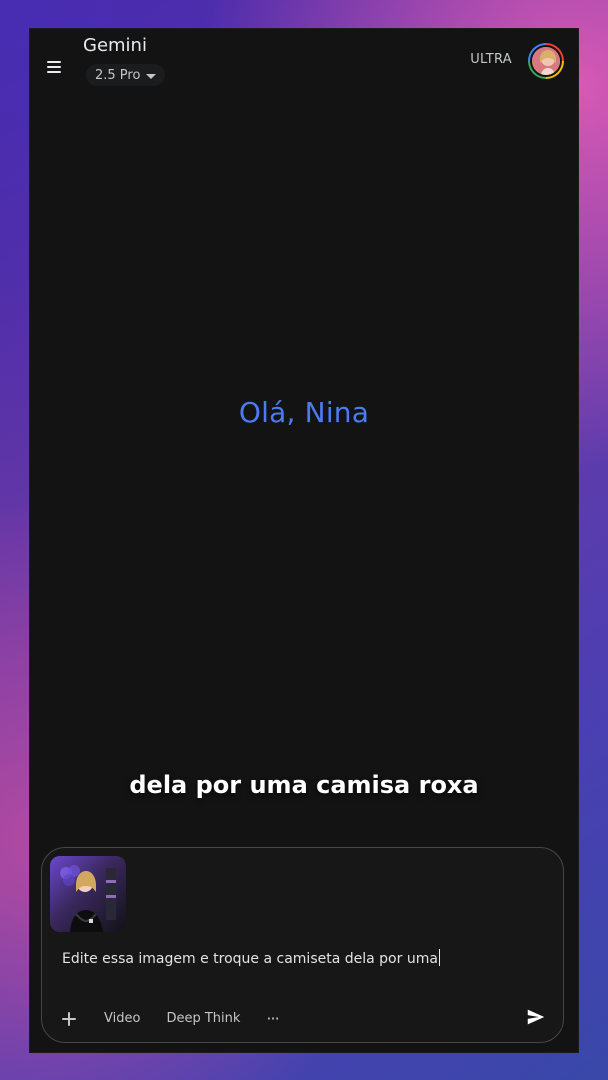  I want to click on model-selector: 2.5 Pro, so click(126, 75).